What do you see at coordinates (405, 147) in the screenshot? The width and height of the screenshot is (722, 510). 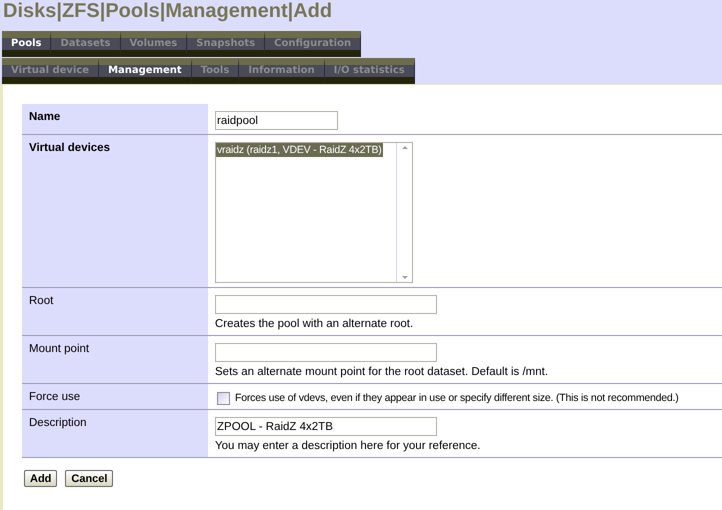 I see `scroll-up-icon` at bounding box center [405, 147].